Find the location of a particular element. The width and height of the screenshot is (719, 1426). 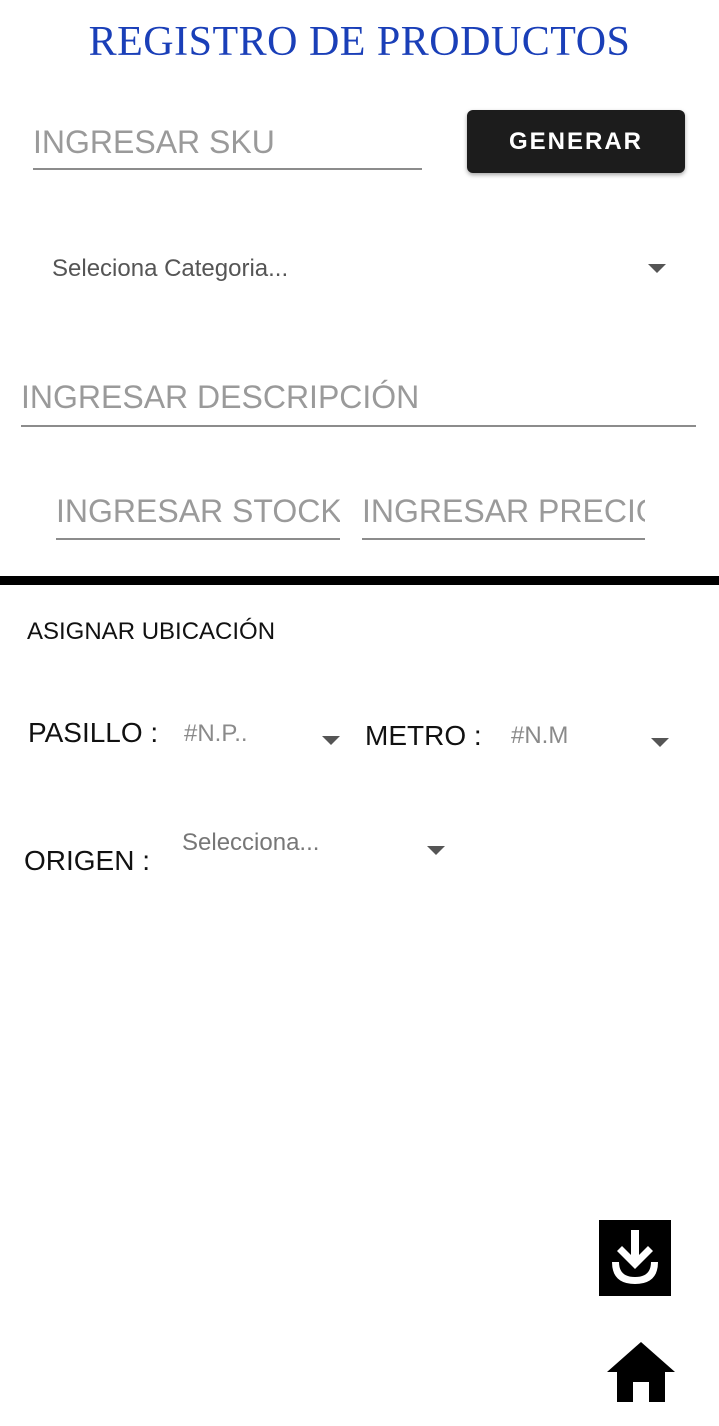

origen-label: ORIGEN : is located at coordinates (87, 860).